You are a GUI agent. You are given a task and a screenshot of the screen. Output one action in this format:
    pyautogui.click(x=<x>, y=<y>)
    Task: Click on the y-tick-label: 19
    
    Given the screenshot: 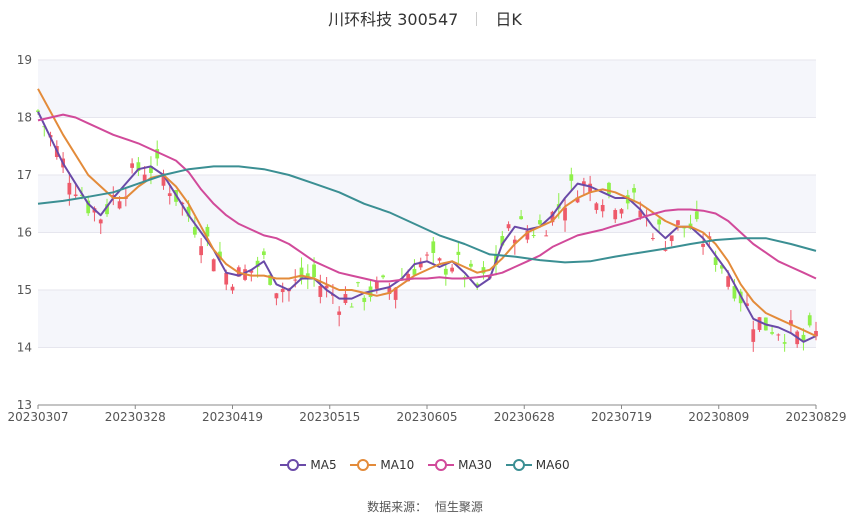 What is the action you would take?
    pyautogui.click(x=24, y=60)
    